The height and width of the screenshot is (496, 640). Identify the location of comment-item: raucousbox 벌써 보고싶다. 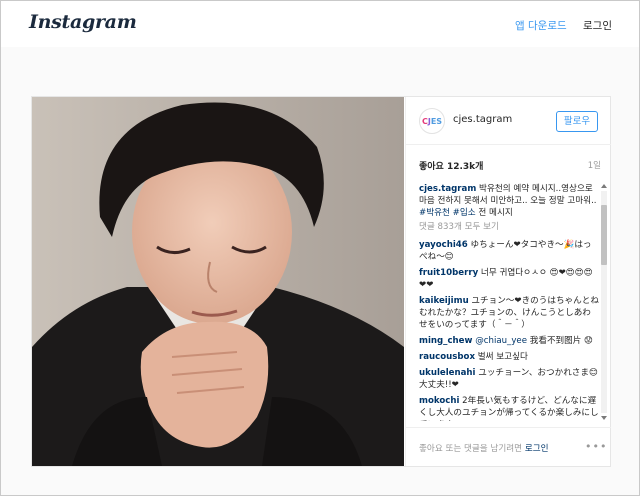
(509, 357).